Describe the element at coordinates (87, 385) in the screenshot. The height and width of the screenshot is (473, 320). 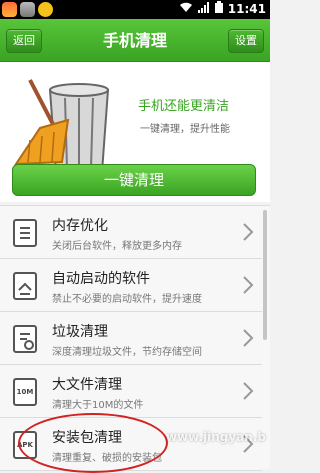
I see `list-item-title: 大文件清理` at that location.